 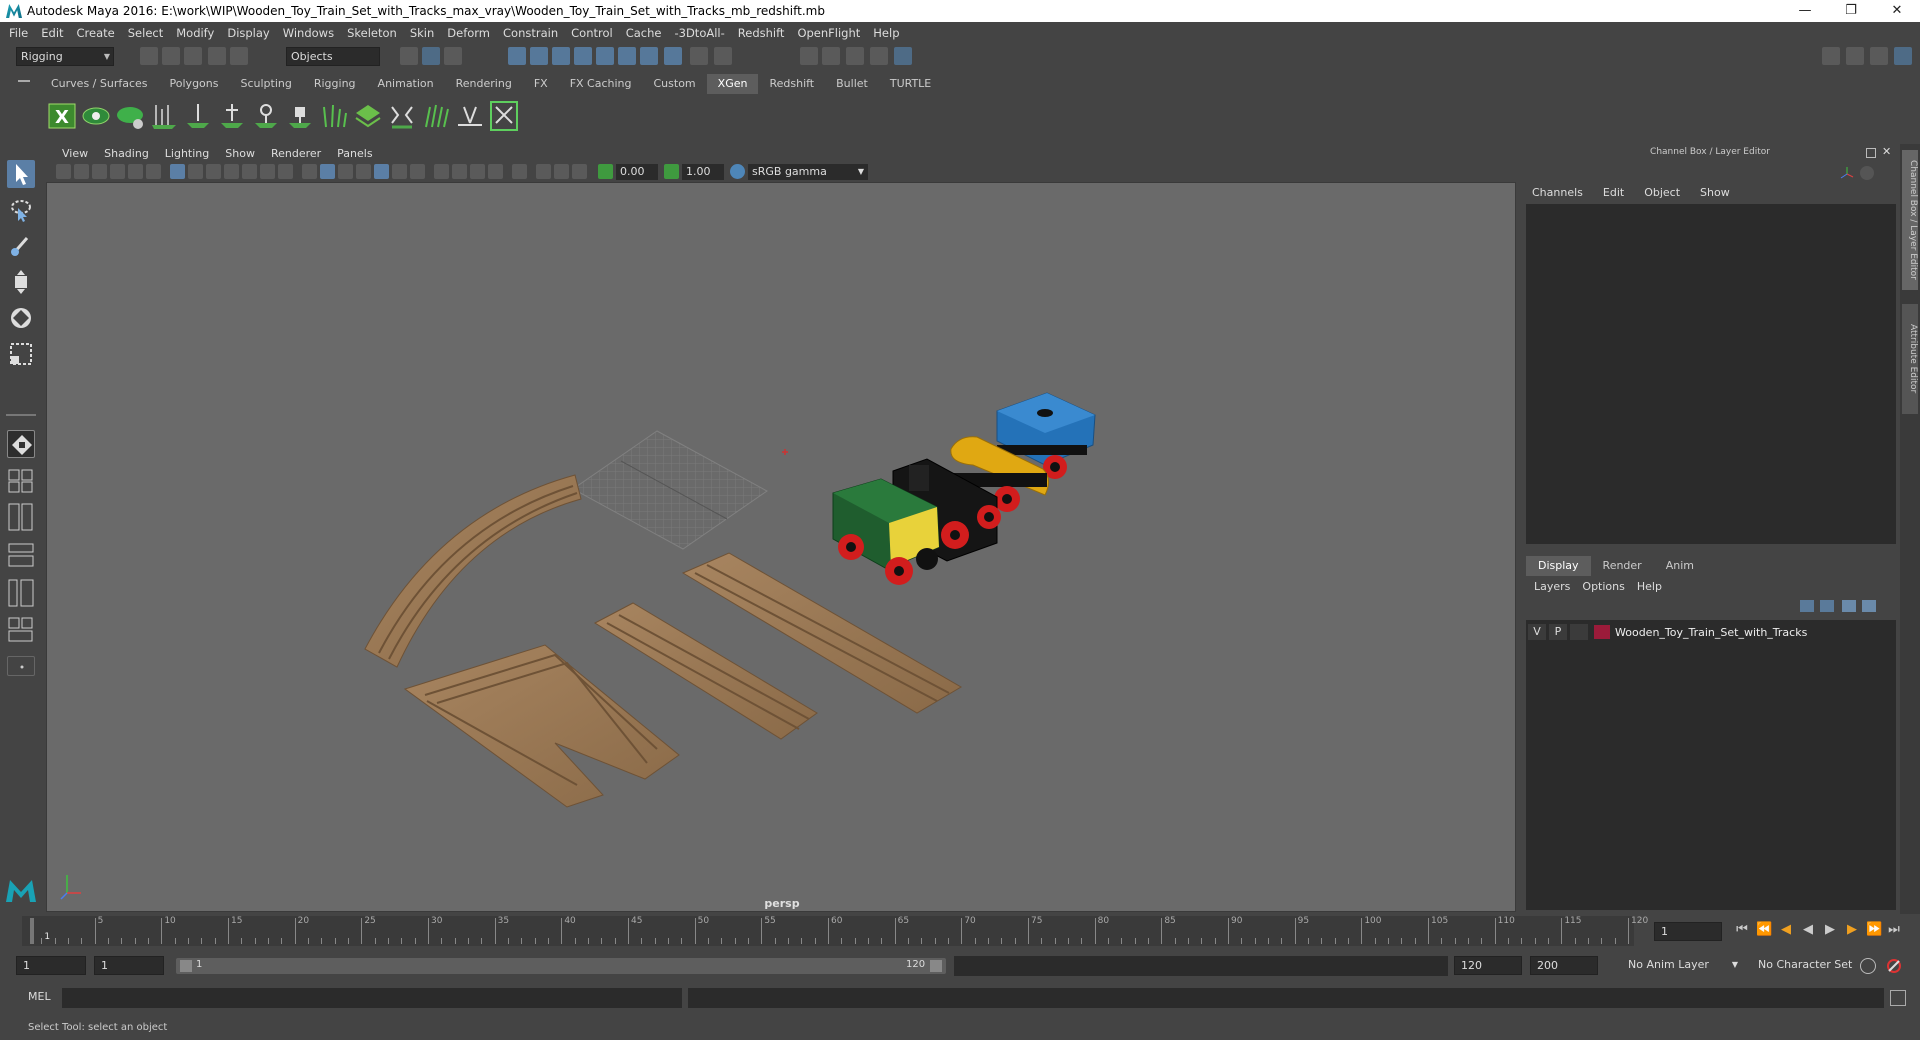 I want to click on film-gate-icon, so click(x=195, y=171).